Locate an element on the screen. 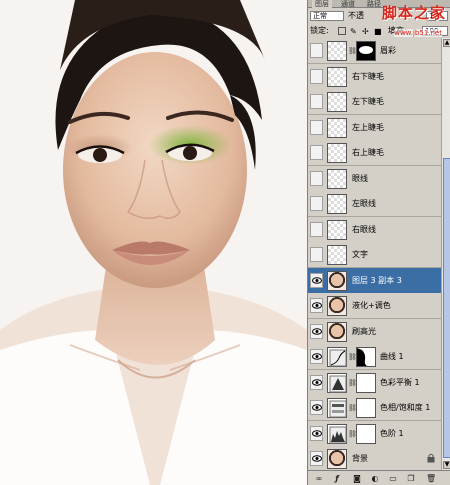 This screenshot has width=450, height=485. layer-row: ⛓ 色阶 1 is located at coordinates (374, 433).